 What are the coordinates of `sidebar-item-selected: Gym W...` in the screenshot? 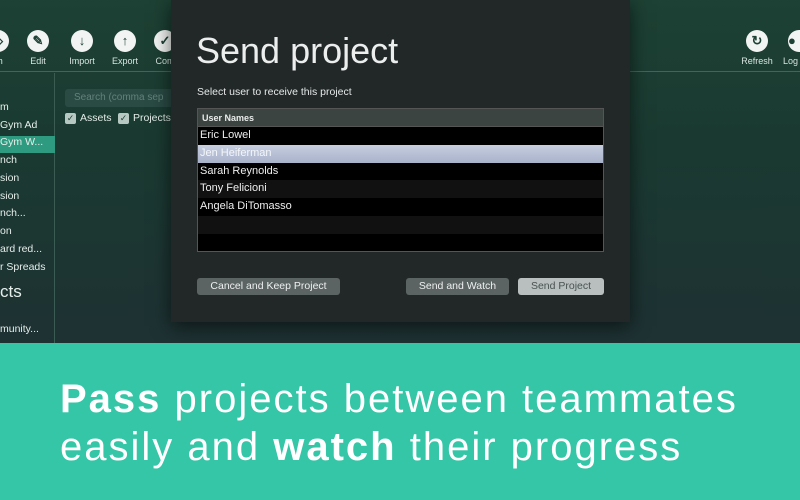 It's located at (27, 144).